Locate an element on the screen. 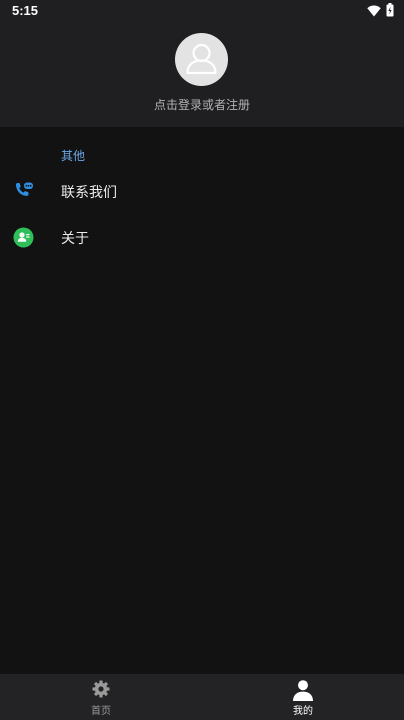  tab-home-label: 首页 is located at coordinates (101, 711).